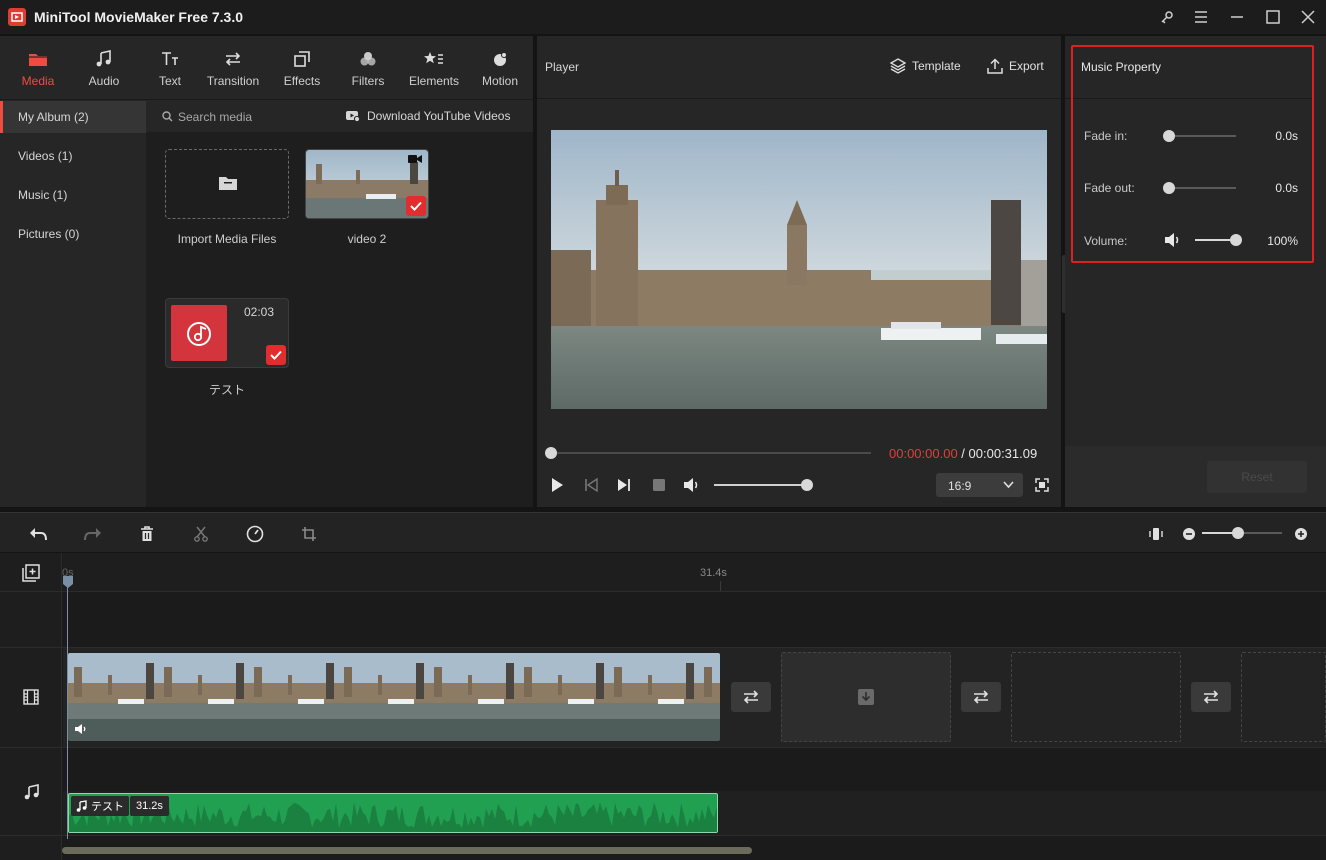  I want to click on layers-icon, so click(898, 66).